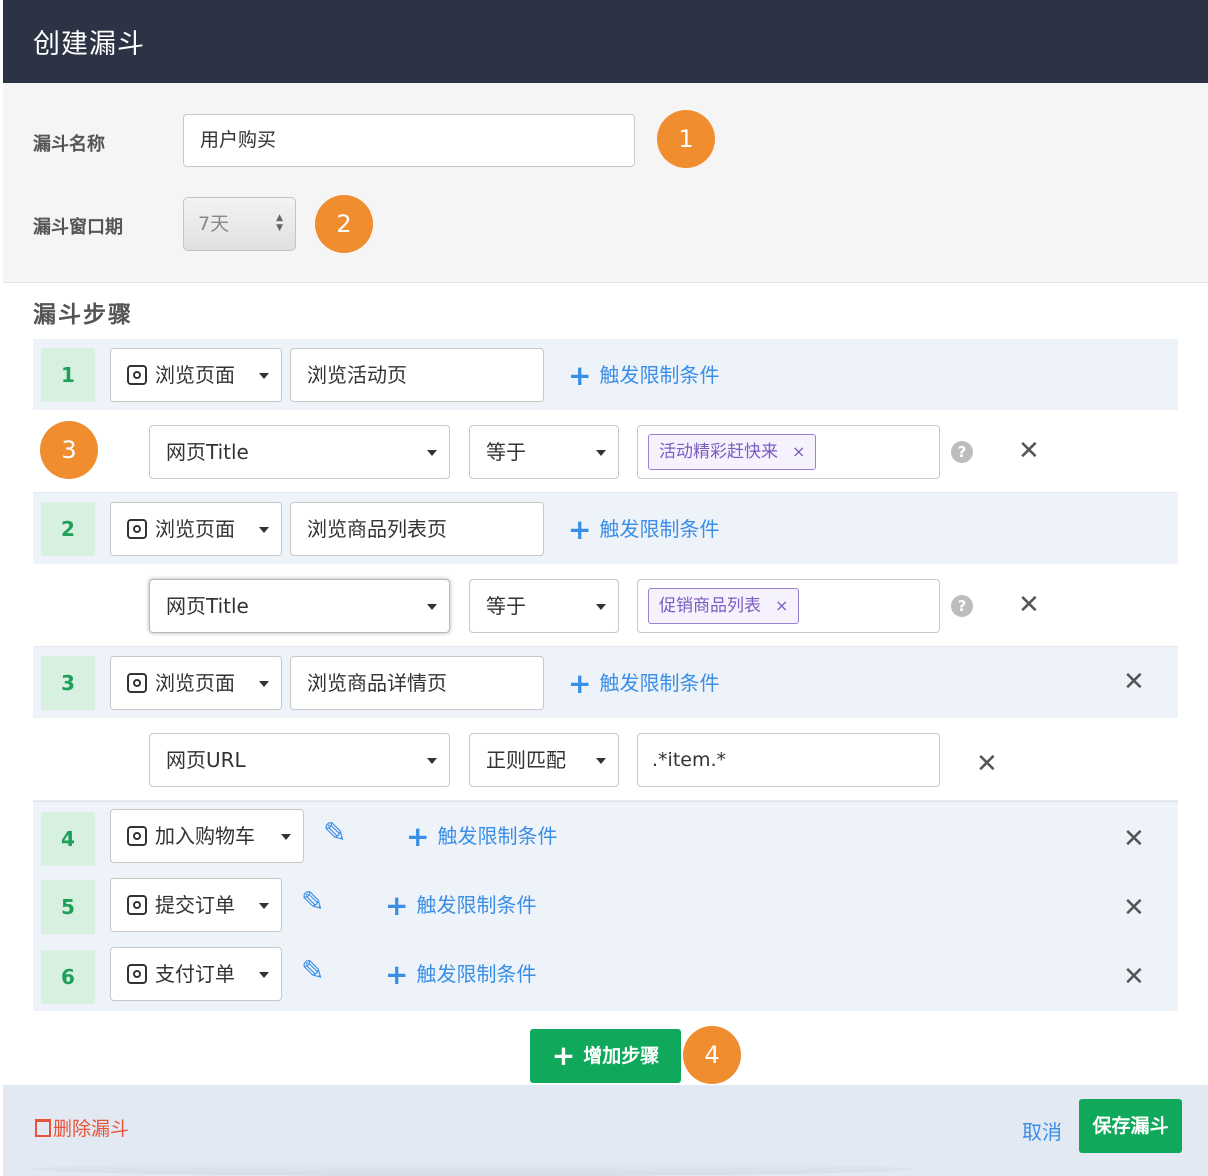 Image resolution: width=1208 pixels, height=1176 pixels. What do you see at coordinates (68, 907) in the screenshot?
I see `step-number: 5` at bounding box center [68, 907].